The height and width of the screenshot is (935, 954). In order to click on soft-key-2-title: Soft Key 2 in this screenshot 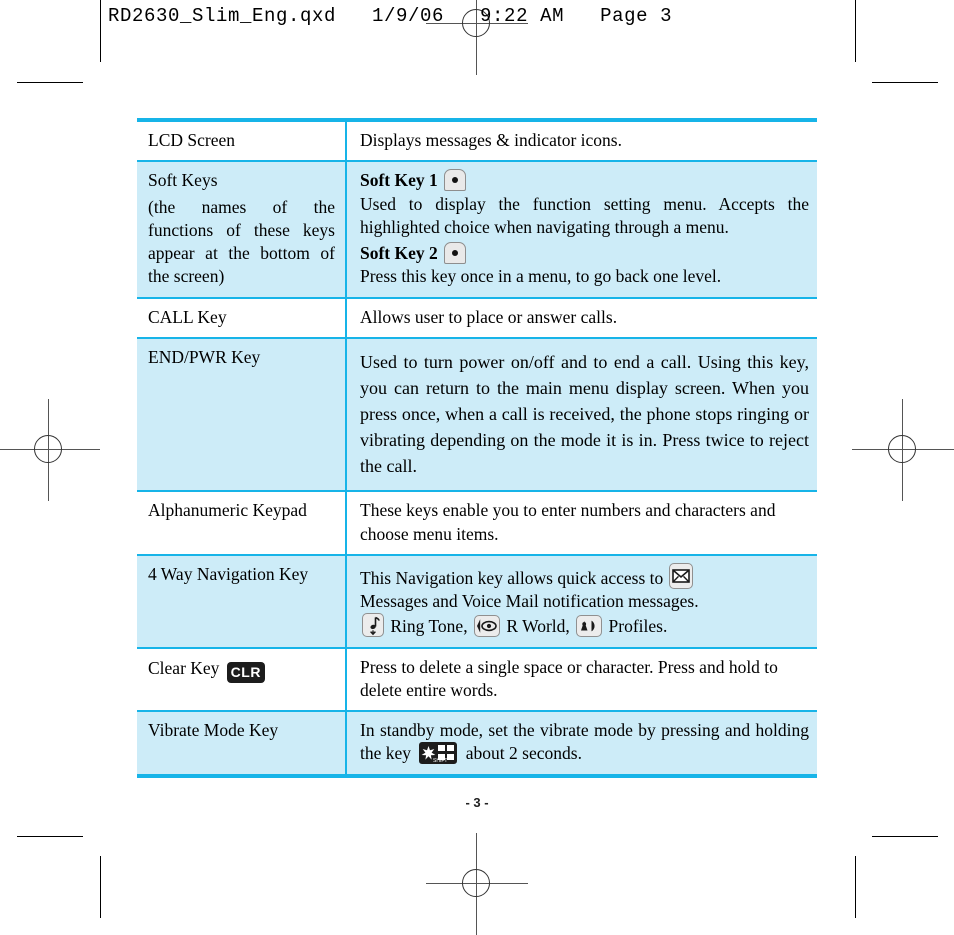, I will do `click(399, 253)`.